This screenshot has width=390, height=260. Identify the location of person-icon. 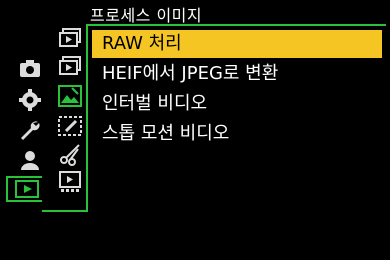
(30, 160).